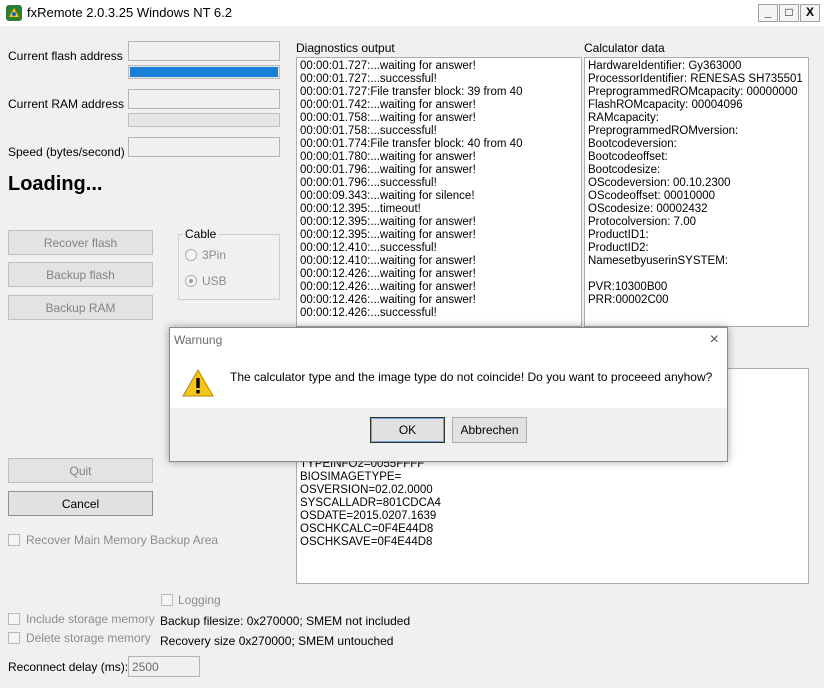 The image size is (824, 688). Describe the element at coordinates (204, 147) in the screenshot. I see `speed-field` at that location.